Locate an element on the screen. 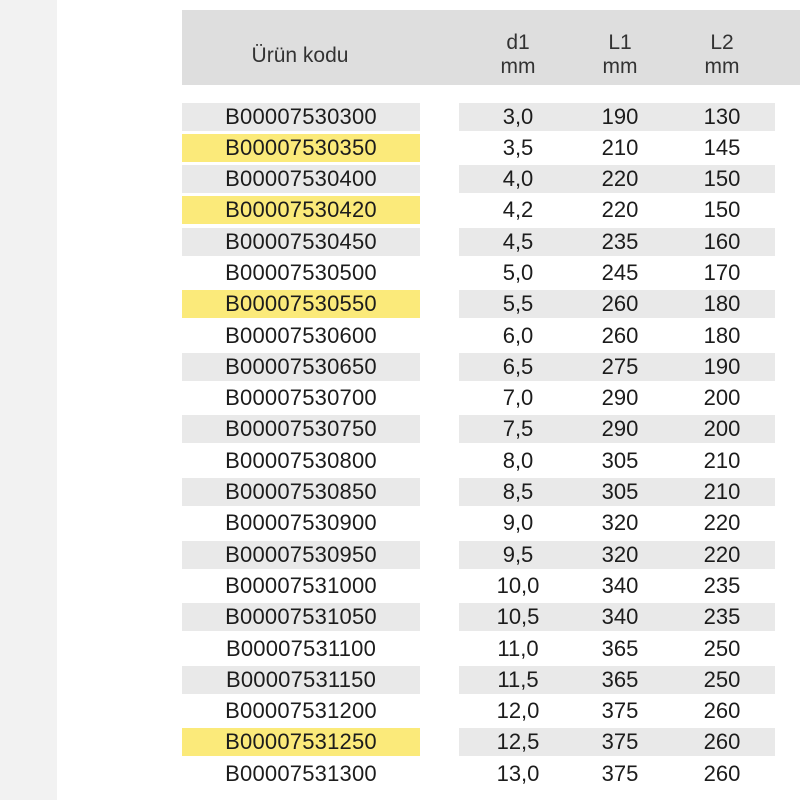 The image size is (800, 800). l2-cell: 130 is located at coordinates (722, 116).